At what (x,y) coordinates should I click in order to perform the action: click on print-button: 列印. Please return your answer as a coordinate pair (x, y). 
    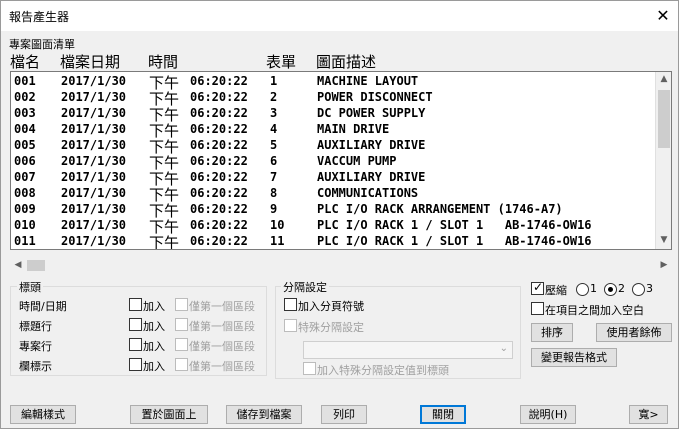
    Looking at the image, I should click on (344, 414).